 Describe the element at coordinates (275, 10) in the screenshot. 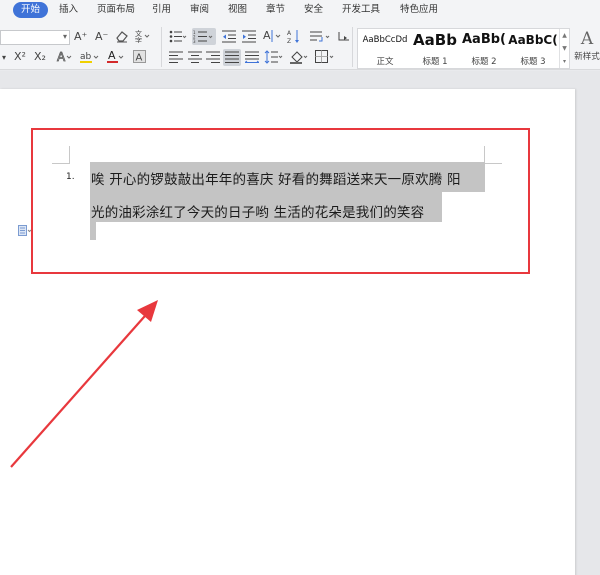

I see `tab-chapter: 章节` at that location.